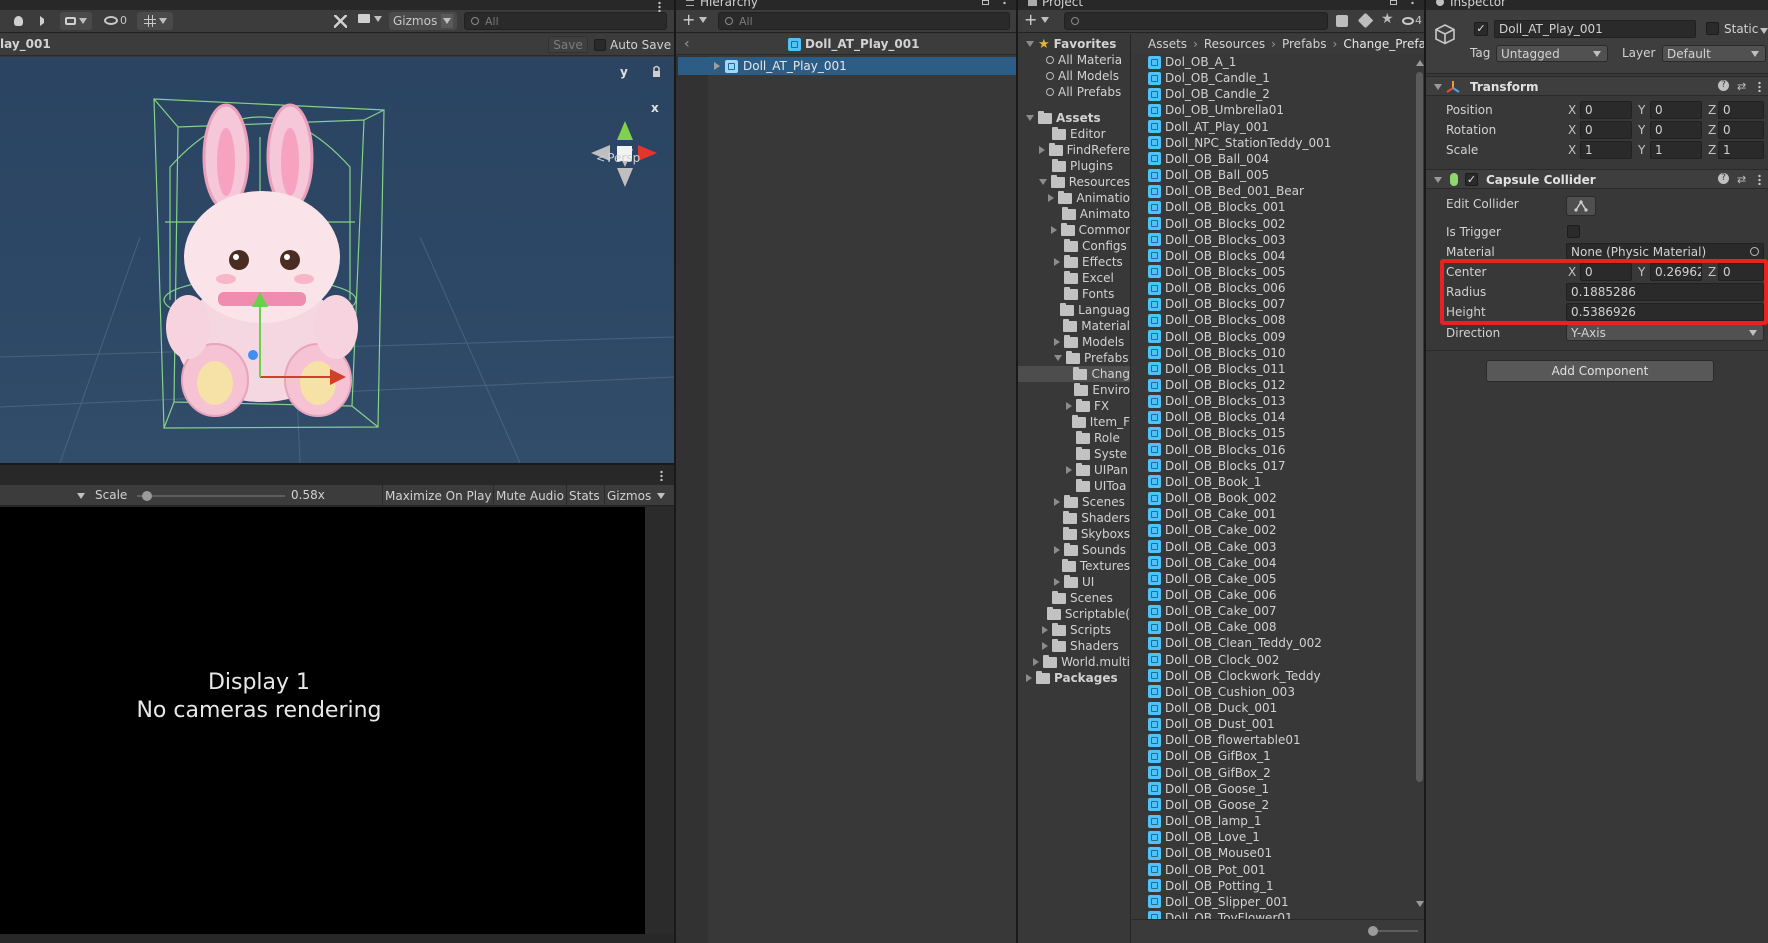  Describe the element at coordinates (1595, 29) in the screenshot. I see `object-name-field: Doll_AT_Play_001` at that location.